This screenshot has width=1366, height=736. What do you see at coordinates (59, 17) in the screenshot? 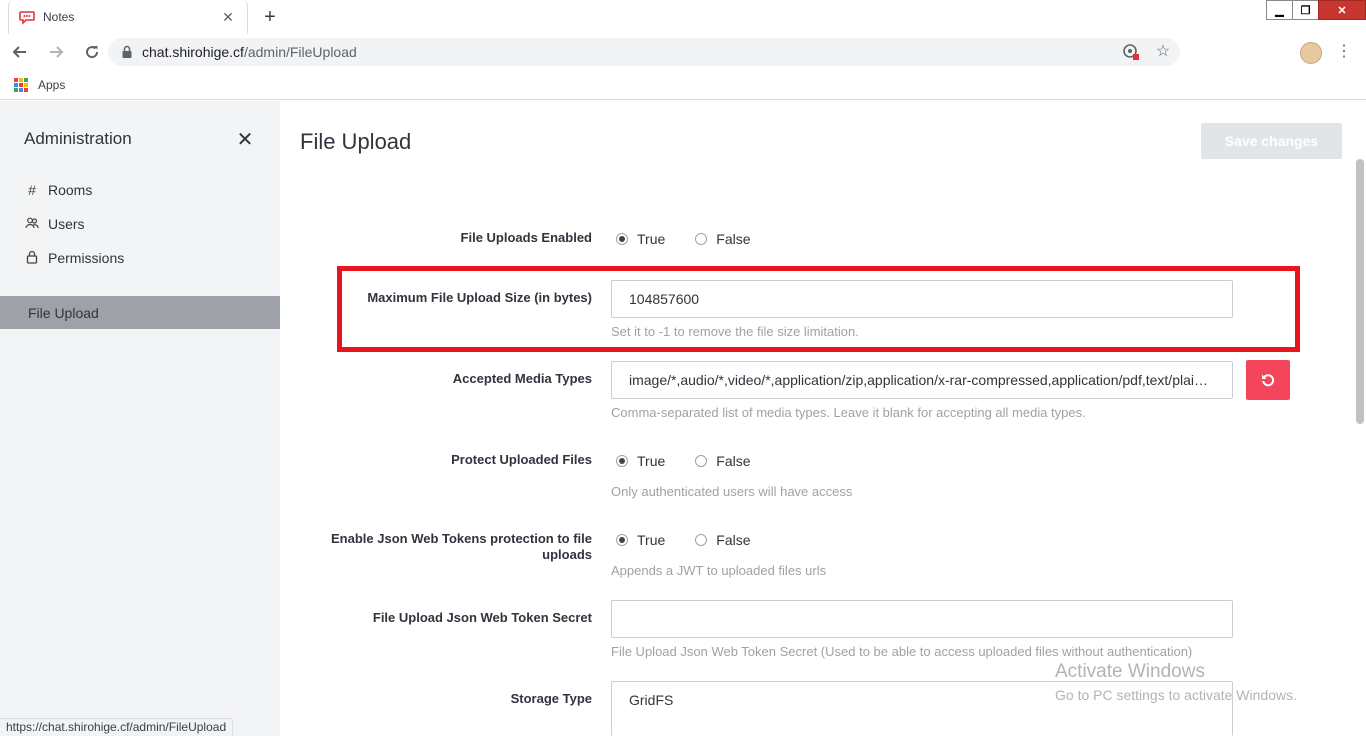
I see `tab-title: Notes` at bounding box center [59, 17].